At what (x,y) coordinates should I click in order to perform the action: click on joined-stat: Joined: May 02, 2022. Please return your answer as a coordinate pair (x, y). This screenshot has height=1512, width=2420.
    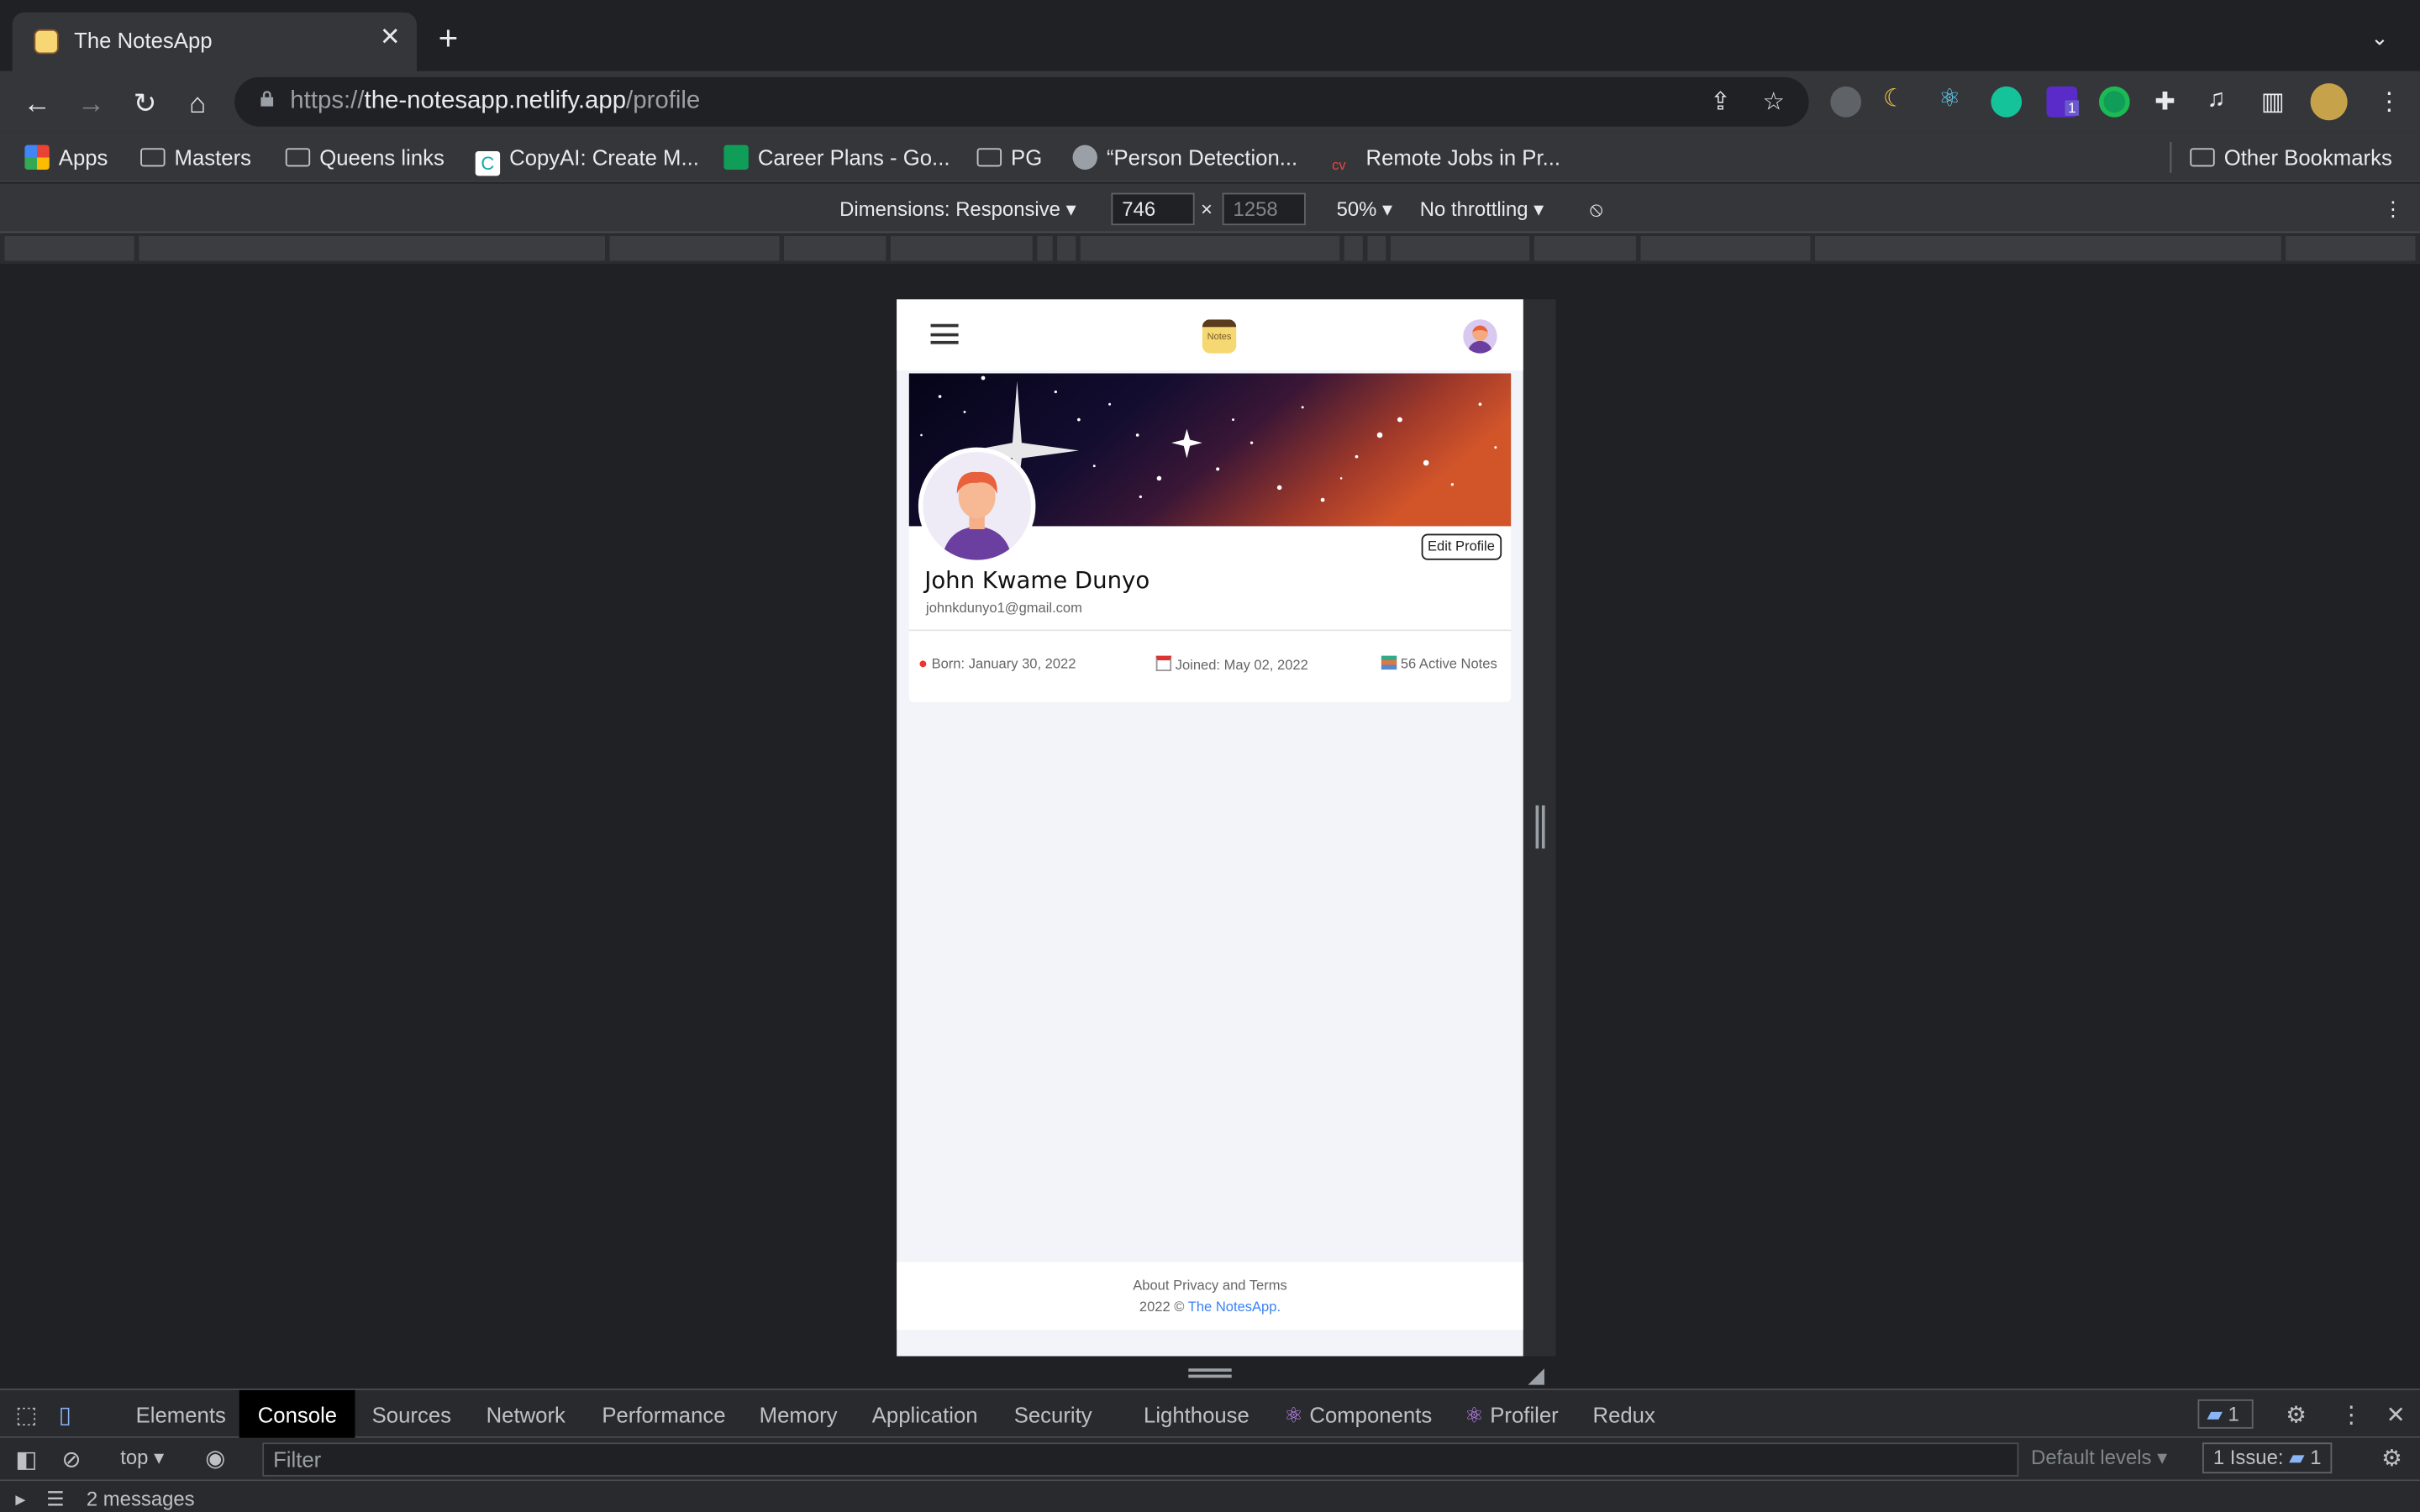
    Looking at the image, I should click on (1231, 664).